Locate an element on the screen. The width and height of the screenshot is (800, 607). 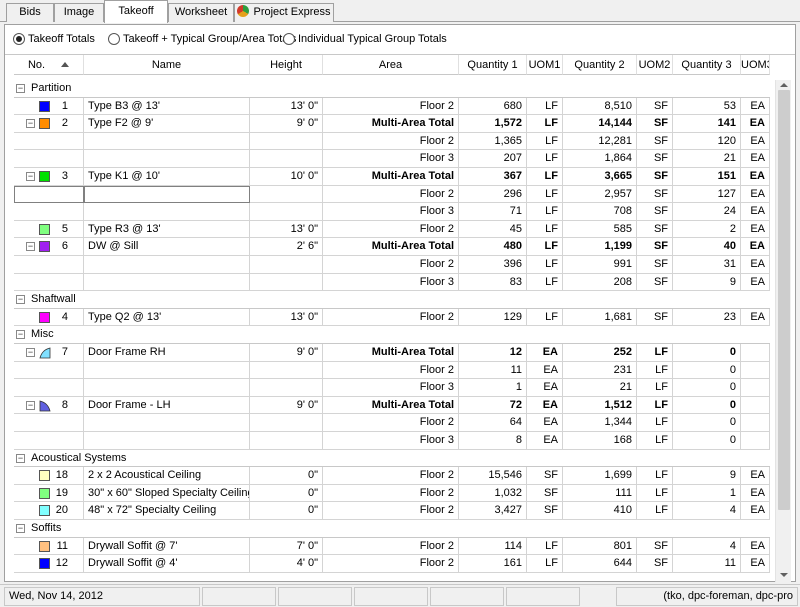
status-user: (tko, dpc-foreman, dpc-pro is located at coordinates (707, 596).